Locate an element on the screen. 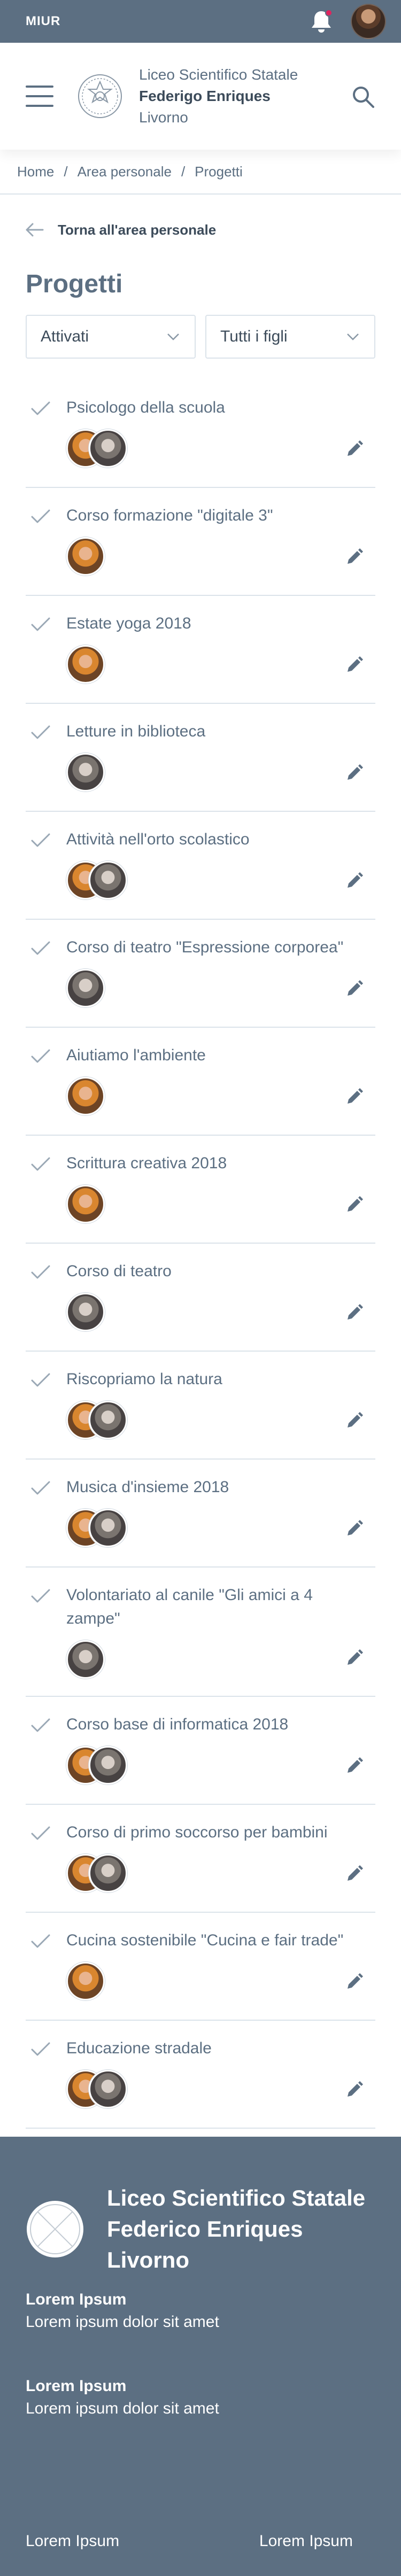  children-filter-select: Tutti i figli is located at coordinates (290, 337).